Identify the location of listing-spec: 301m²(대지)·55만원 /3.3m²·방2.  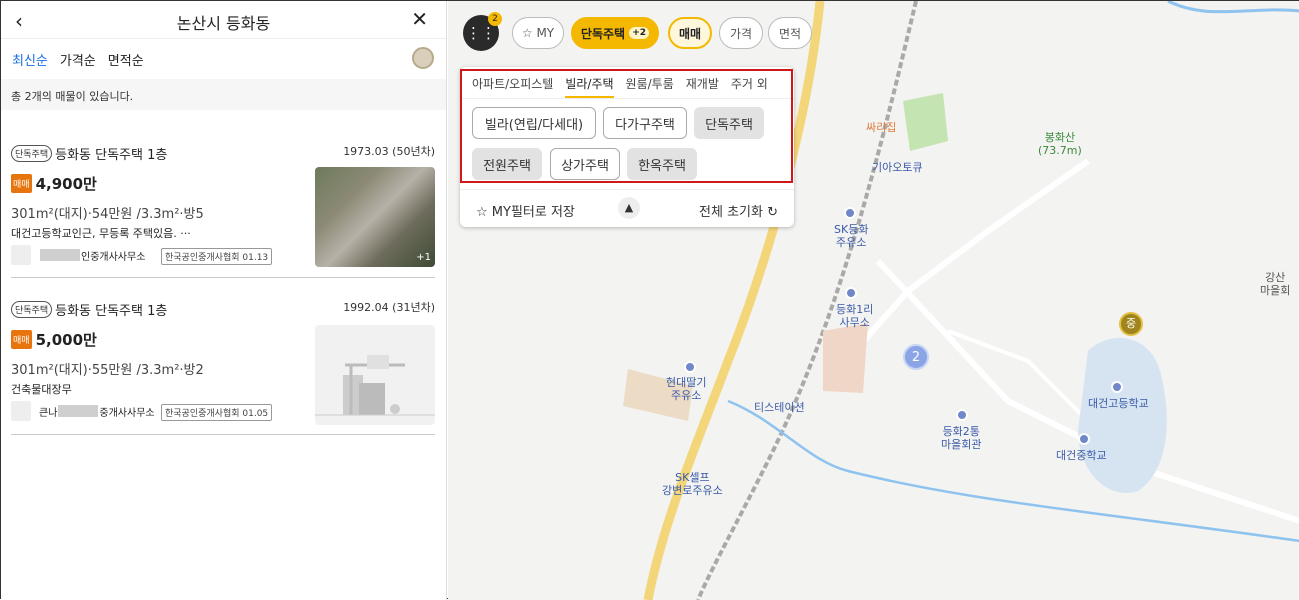
(107, 370).